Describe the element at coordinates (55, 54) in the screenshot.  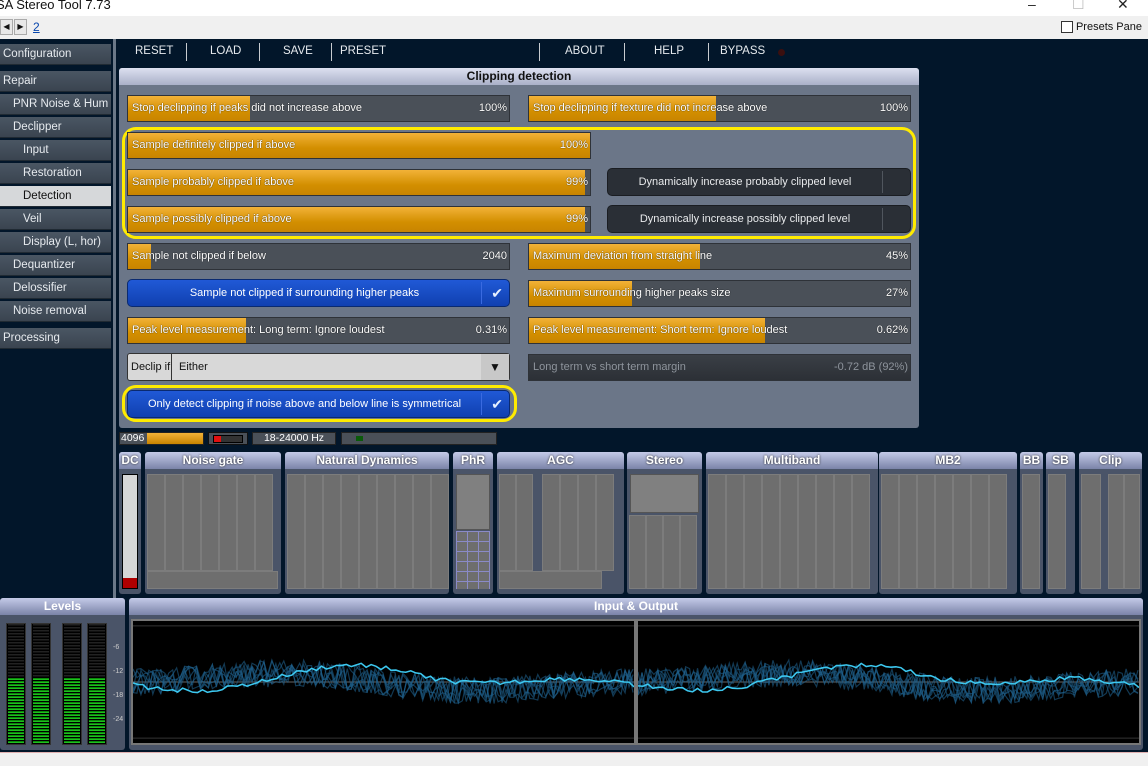
I see `sidebar-item-configuration: Configuration` at that location.